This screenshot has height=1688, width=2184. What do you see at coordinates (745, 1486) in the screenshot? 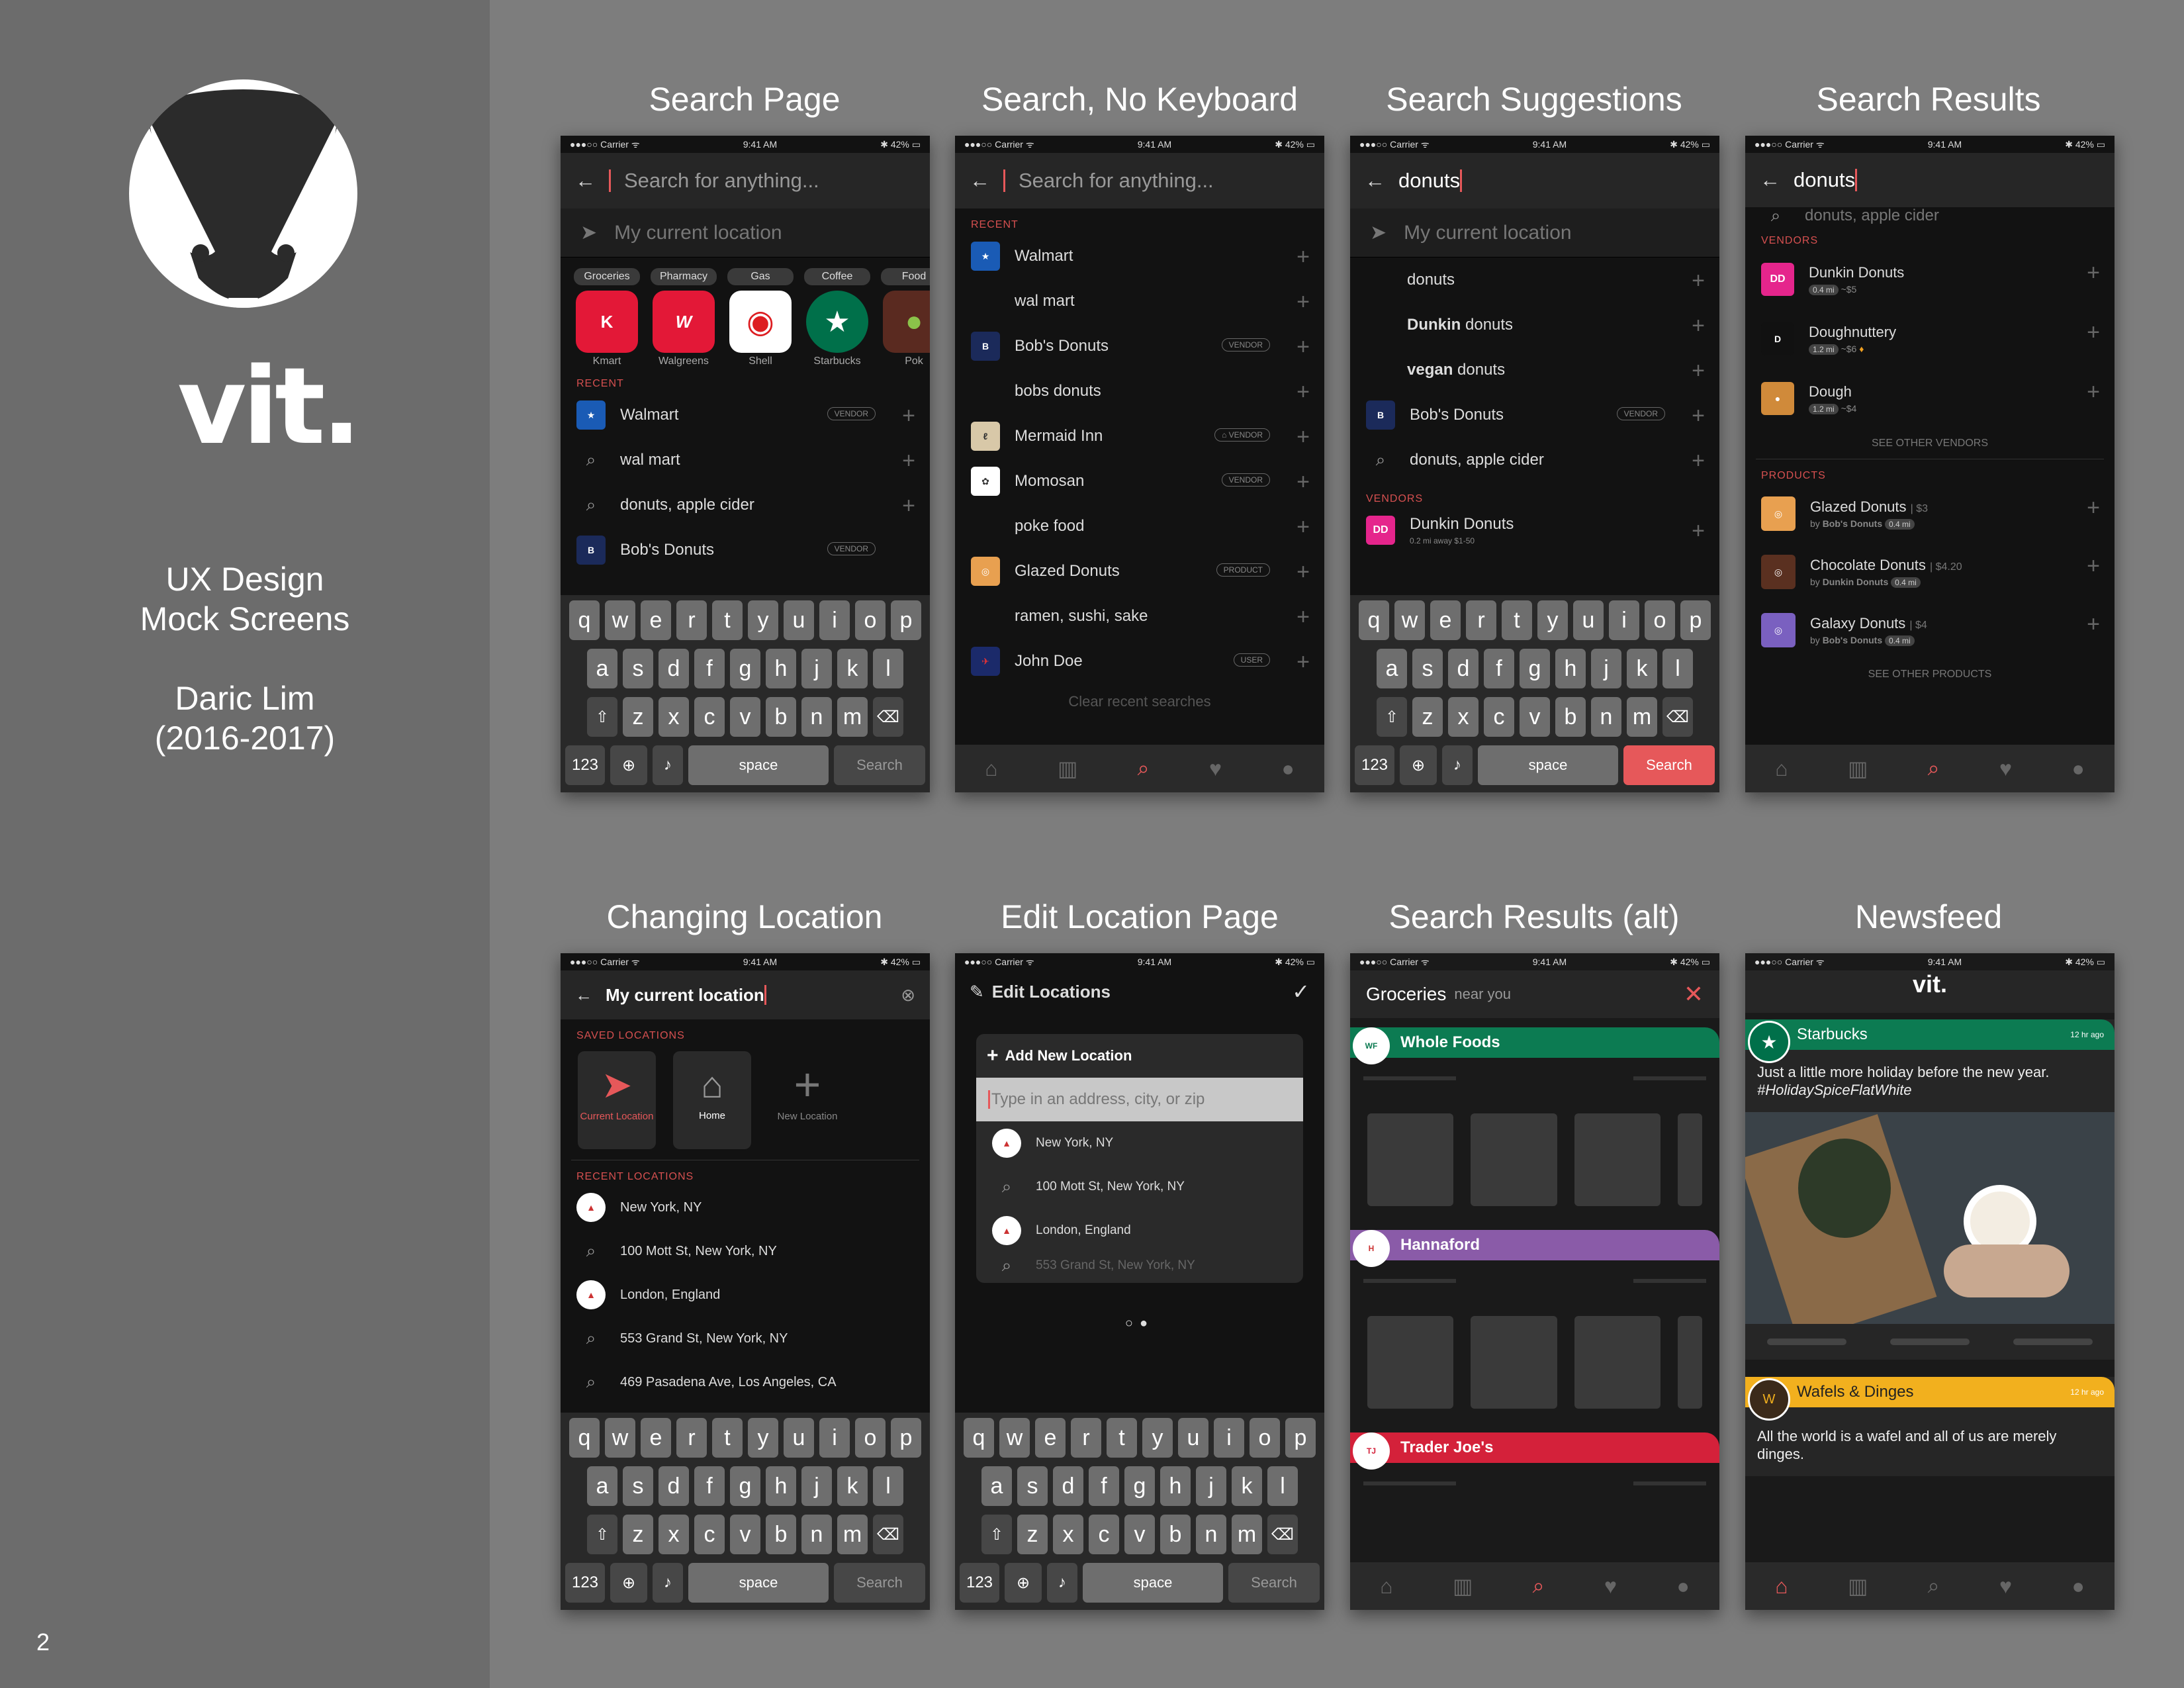
I see `key: g` at bounding box center [745, 1486].